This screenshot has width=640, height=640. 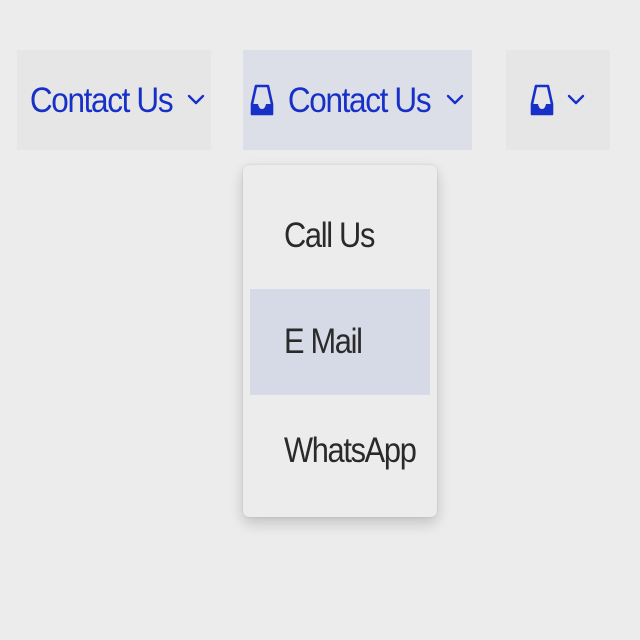 I want to click on menu-item-call-us: Call Us, so click(x=340, y=236).